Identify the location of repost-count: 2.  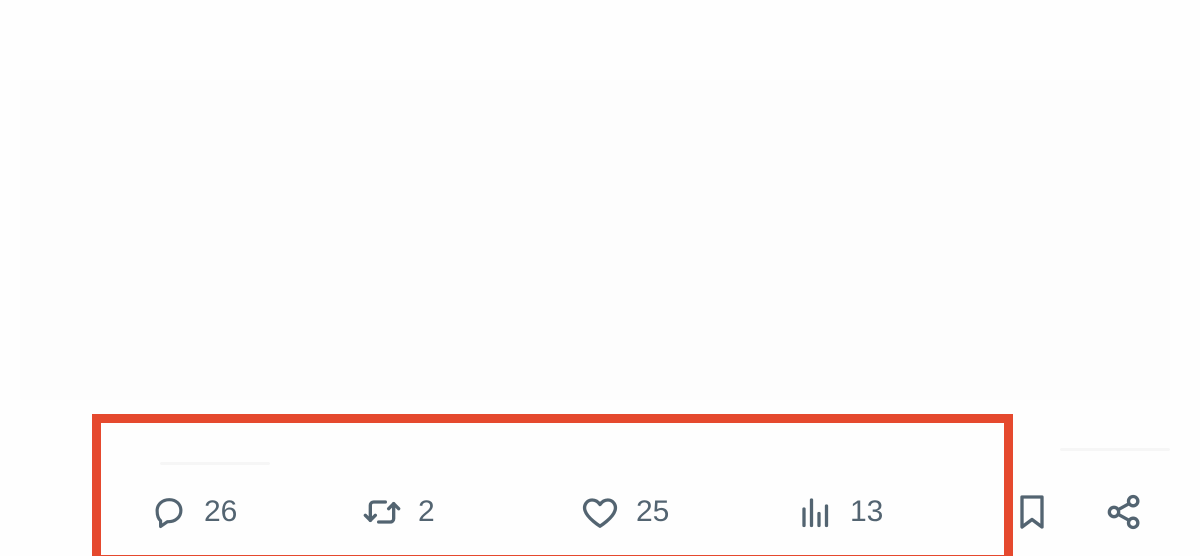
(426, 511).